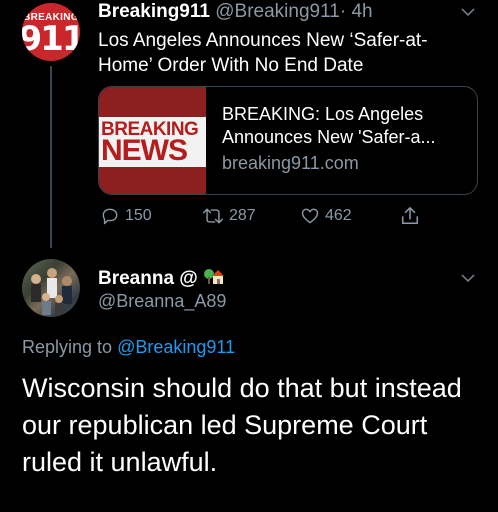  Describe the element at coordinates (242, 215) in the screenshot. I see `retweet-count: 287` at that location.